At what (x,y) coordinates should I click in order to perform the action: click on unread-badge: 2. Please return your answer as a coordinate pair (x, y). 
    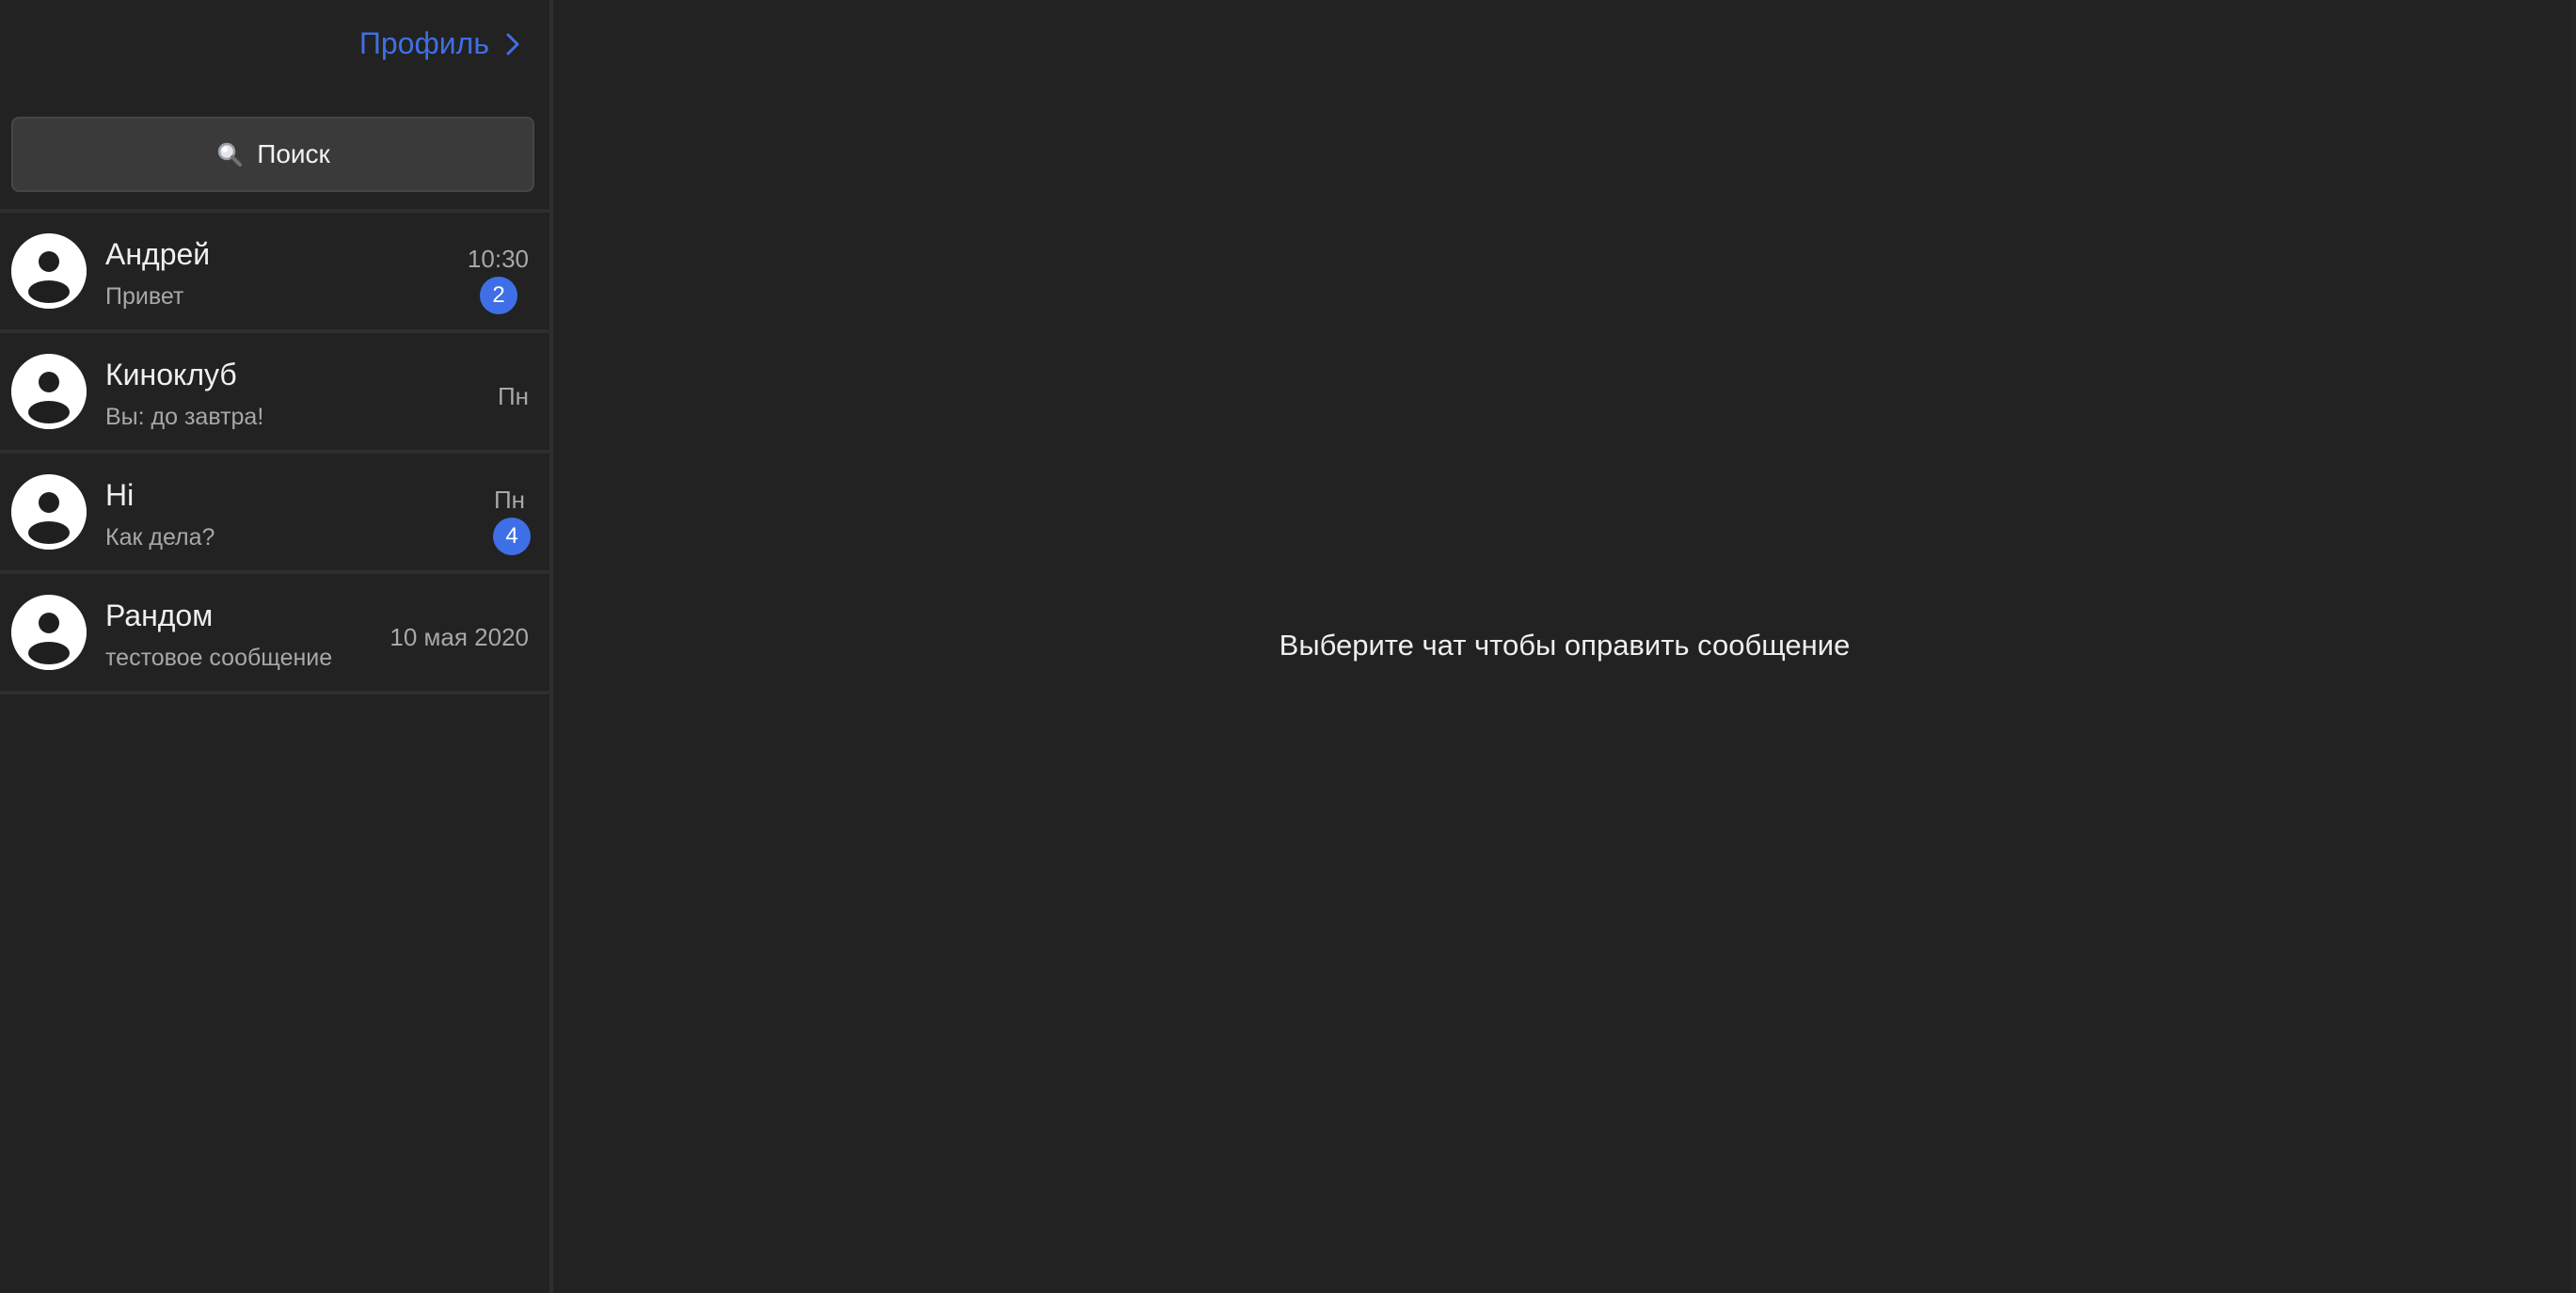
    Looking at the image, I should click on (499, 295).